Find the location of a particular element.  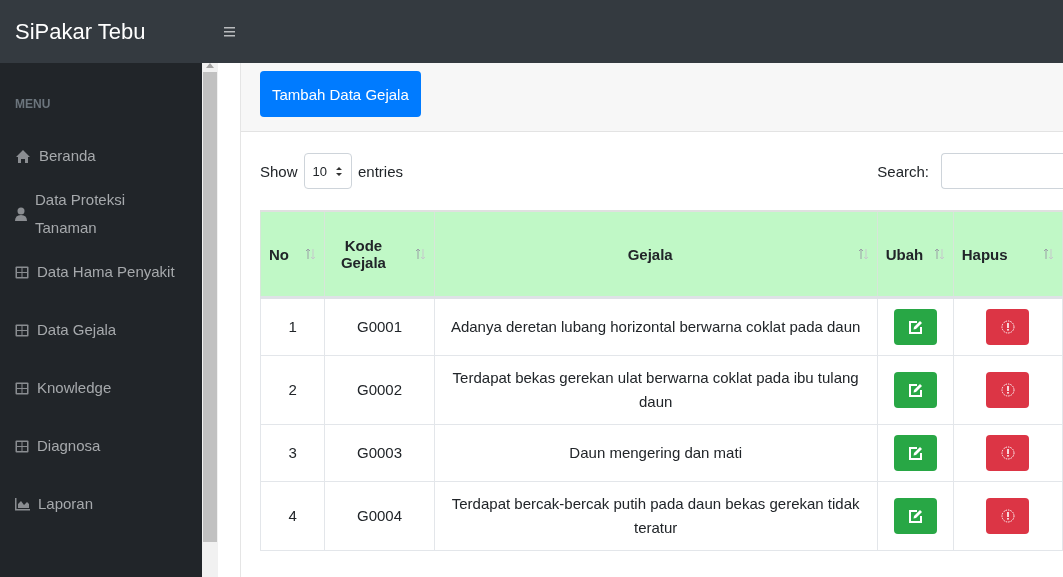

column-header: Kode Gejala is located at coordinates (379, 254).